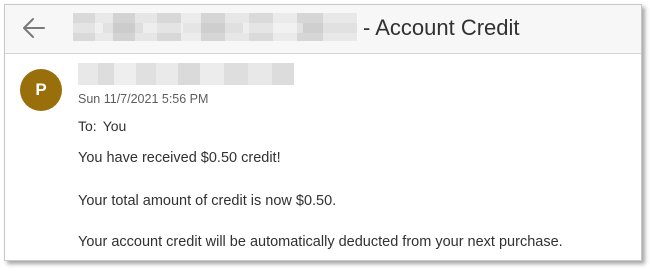  I want to click on body-paragraph: You have received $0.50 credit!, so click(179, 158).